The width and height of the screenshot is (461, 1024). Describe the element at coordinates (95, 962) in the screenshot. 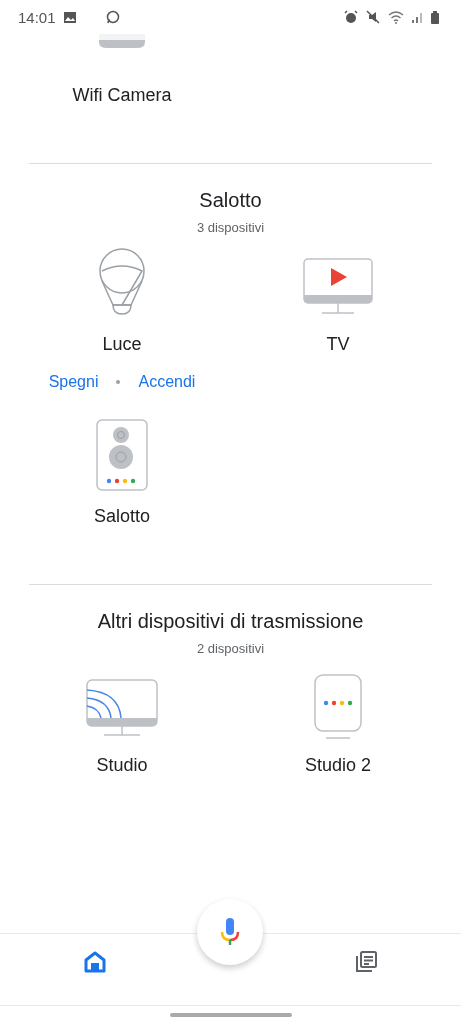

I see `home-icon` at that location.